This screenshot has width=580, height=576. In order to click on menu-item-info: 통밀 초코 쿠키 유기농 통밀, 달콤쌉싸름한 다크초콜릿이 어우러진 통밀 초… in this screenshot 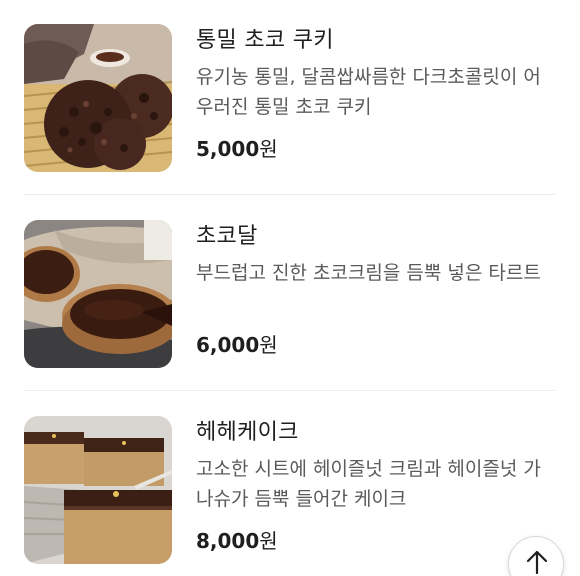, I will do `click(376, 74)`.